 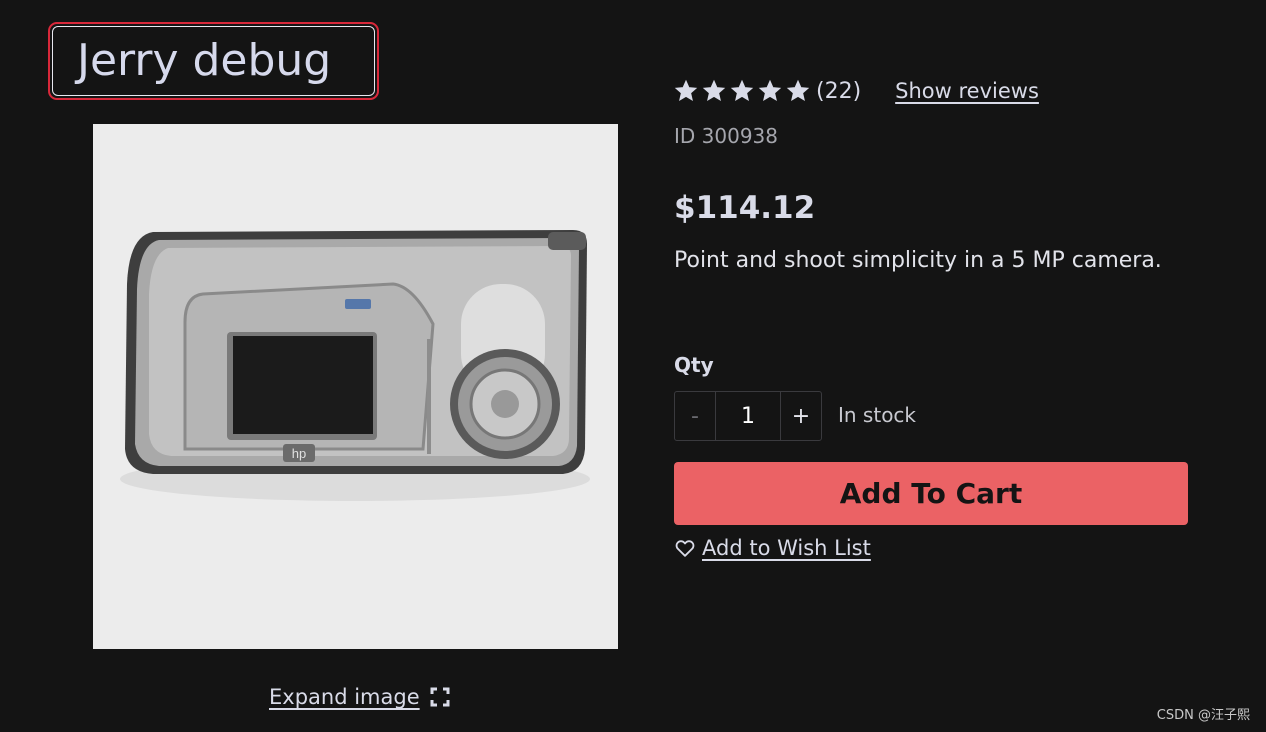 What do you see at coordinates (726, 136) in the screenshot?
I see `product-id: ID 300938` at bounding box center [726, 136].